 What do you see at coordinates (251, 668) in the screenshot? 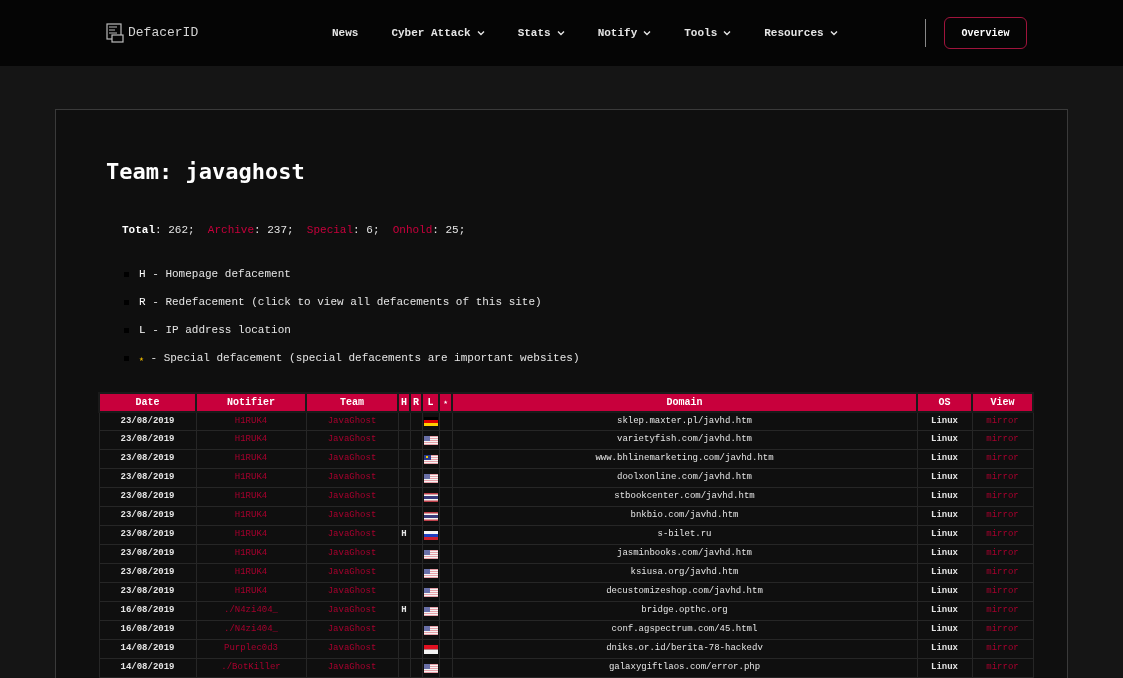
I see `notifier-link: ./BotKiller` at bounding box center [251, 668].